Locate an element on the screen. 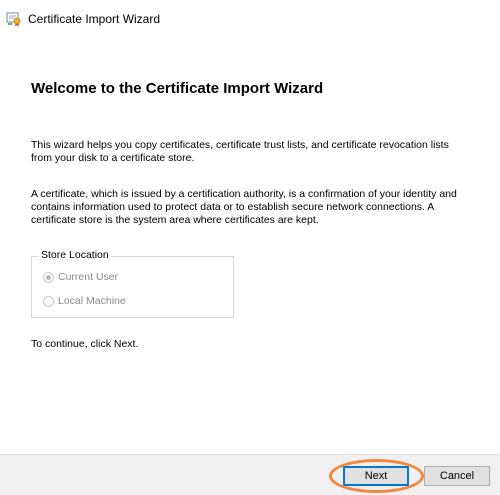  current-user-option: Current User is located at coordinates (80, 277).